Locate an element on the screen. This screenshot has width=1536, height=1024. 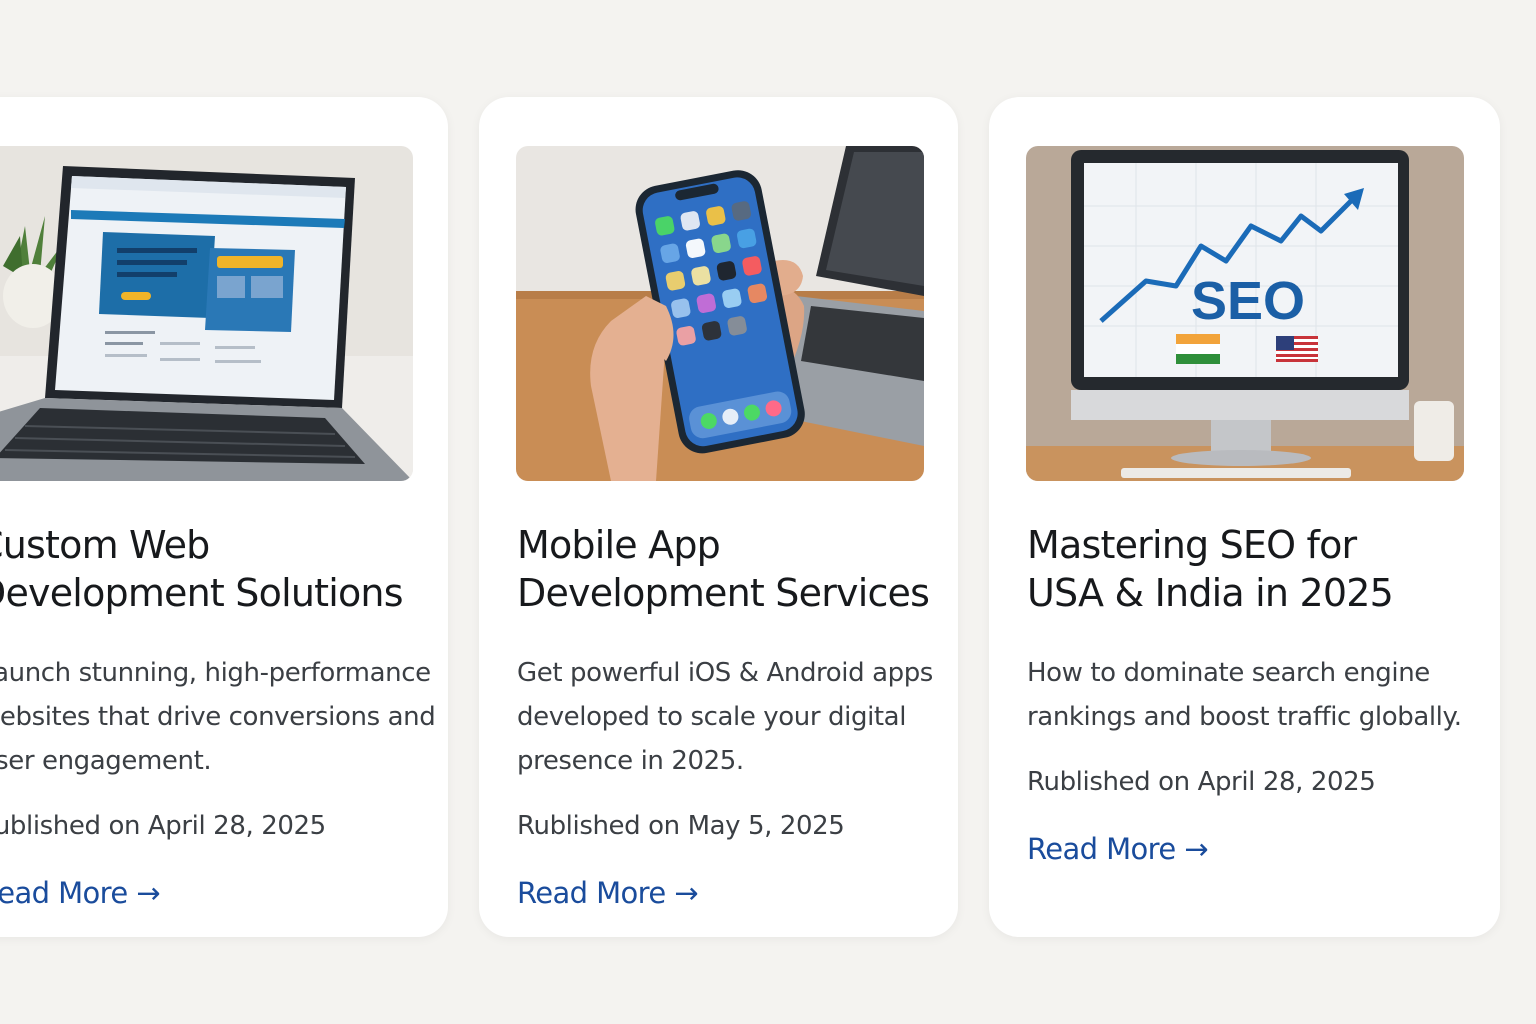
smartphone-image is located at coordinates (720, 313).